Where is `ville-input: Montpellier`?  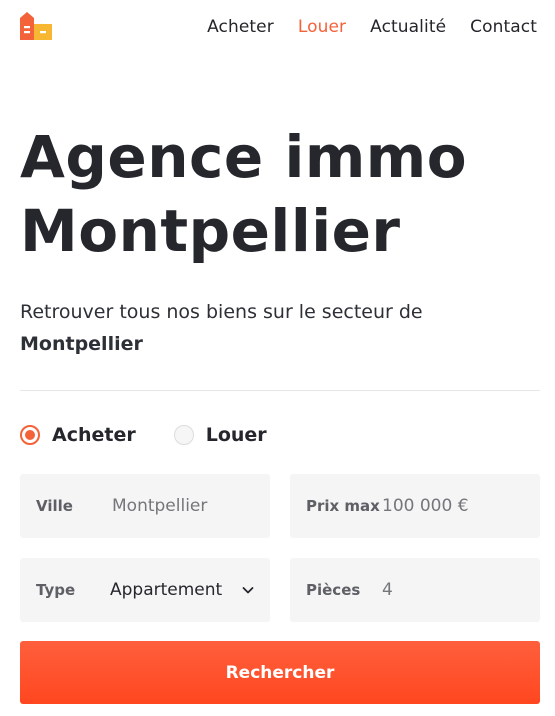
ville-input: Montpellier is located at coordinates (159, 506).